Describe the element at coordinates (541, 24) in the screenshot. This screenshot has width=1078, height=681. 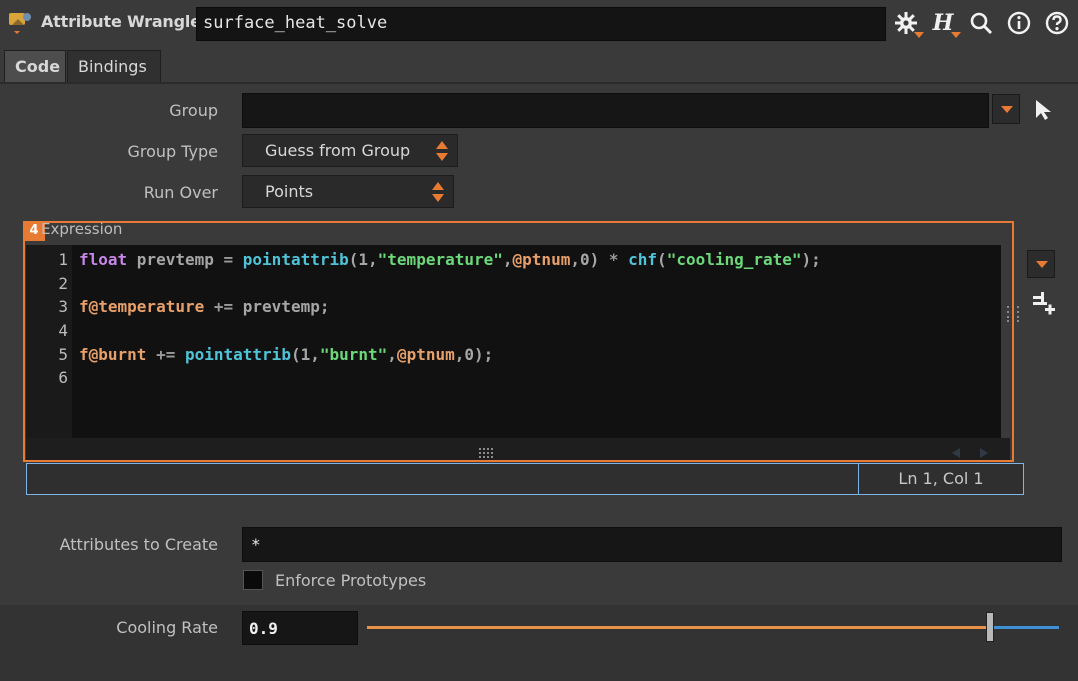
I see `node-name-field: surface_heat_solve` at that location.